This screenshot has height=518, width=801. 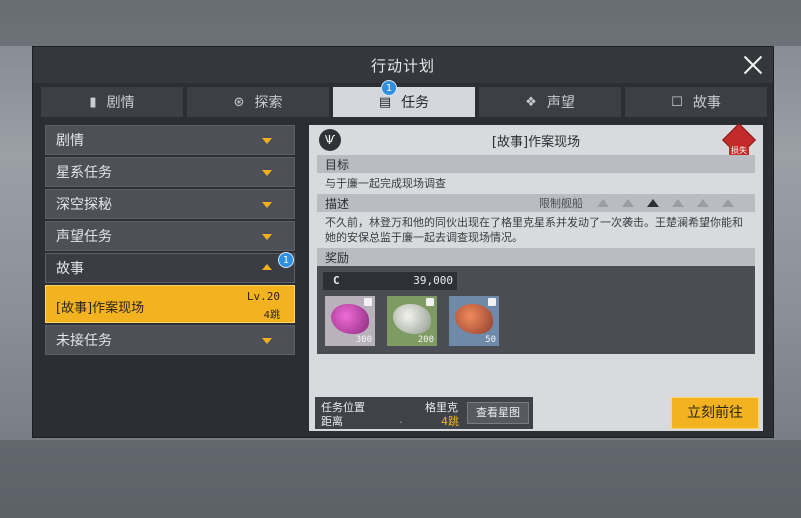 I want to click on story-icon: ☐, so click(x=677, y=102).